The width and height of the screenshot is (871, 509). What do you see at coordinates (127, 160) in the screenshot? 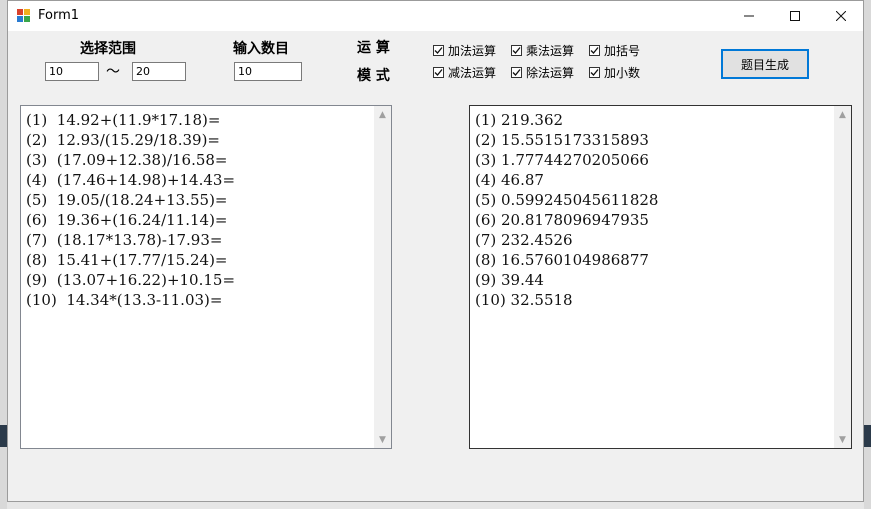
I see `question-line: (3) (17.09+12.38)/16.58=` at bounding box center [127, 160].